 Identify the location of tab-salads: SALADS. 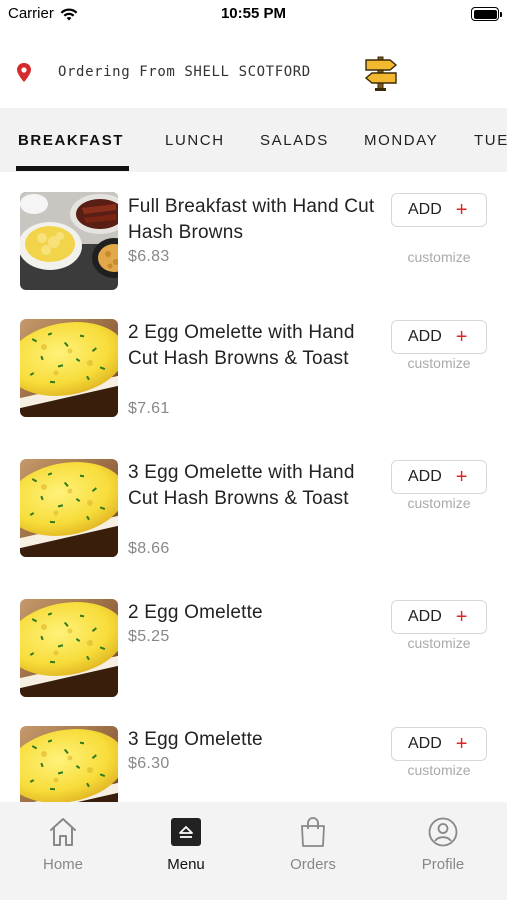
(294, 140).